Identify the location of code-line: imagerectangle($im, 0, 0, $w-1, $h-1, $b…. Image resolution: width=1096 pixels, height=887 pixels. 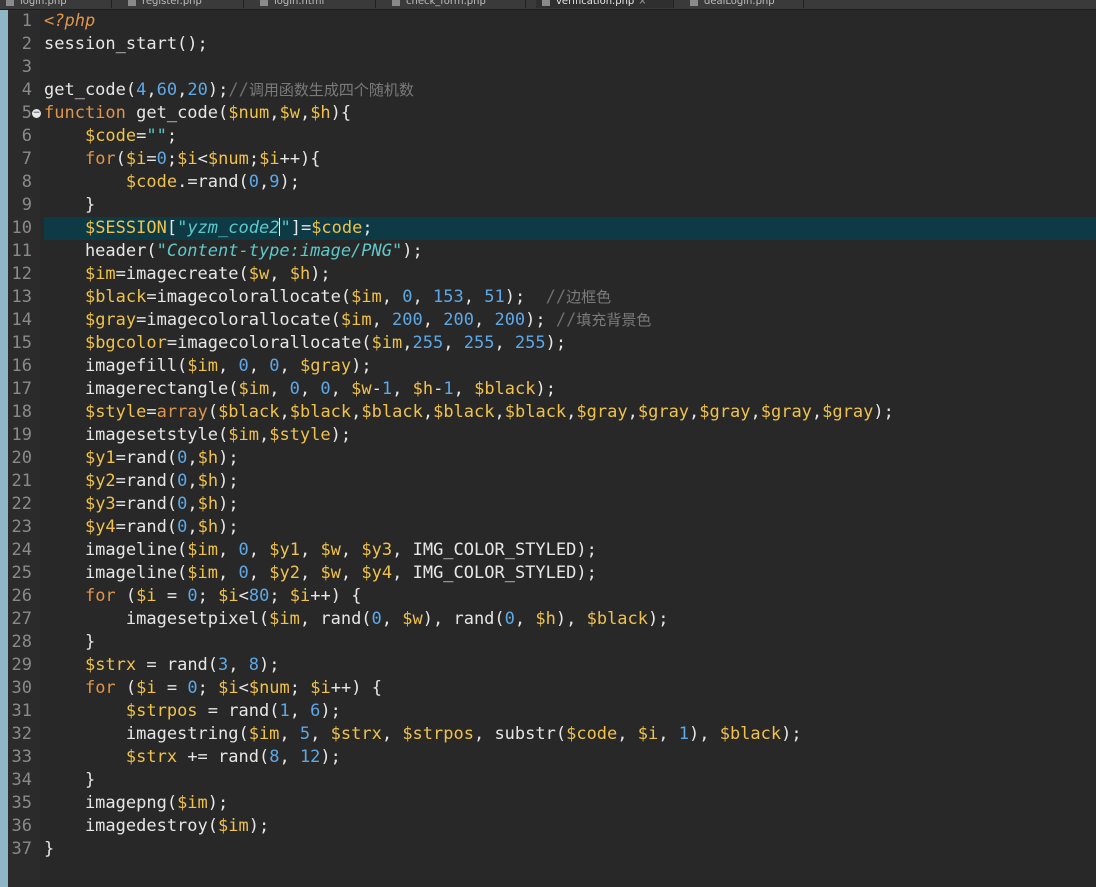
(570, 389).